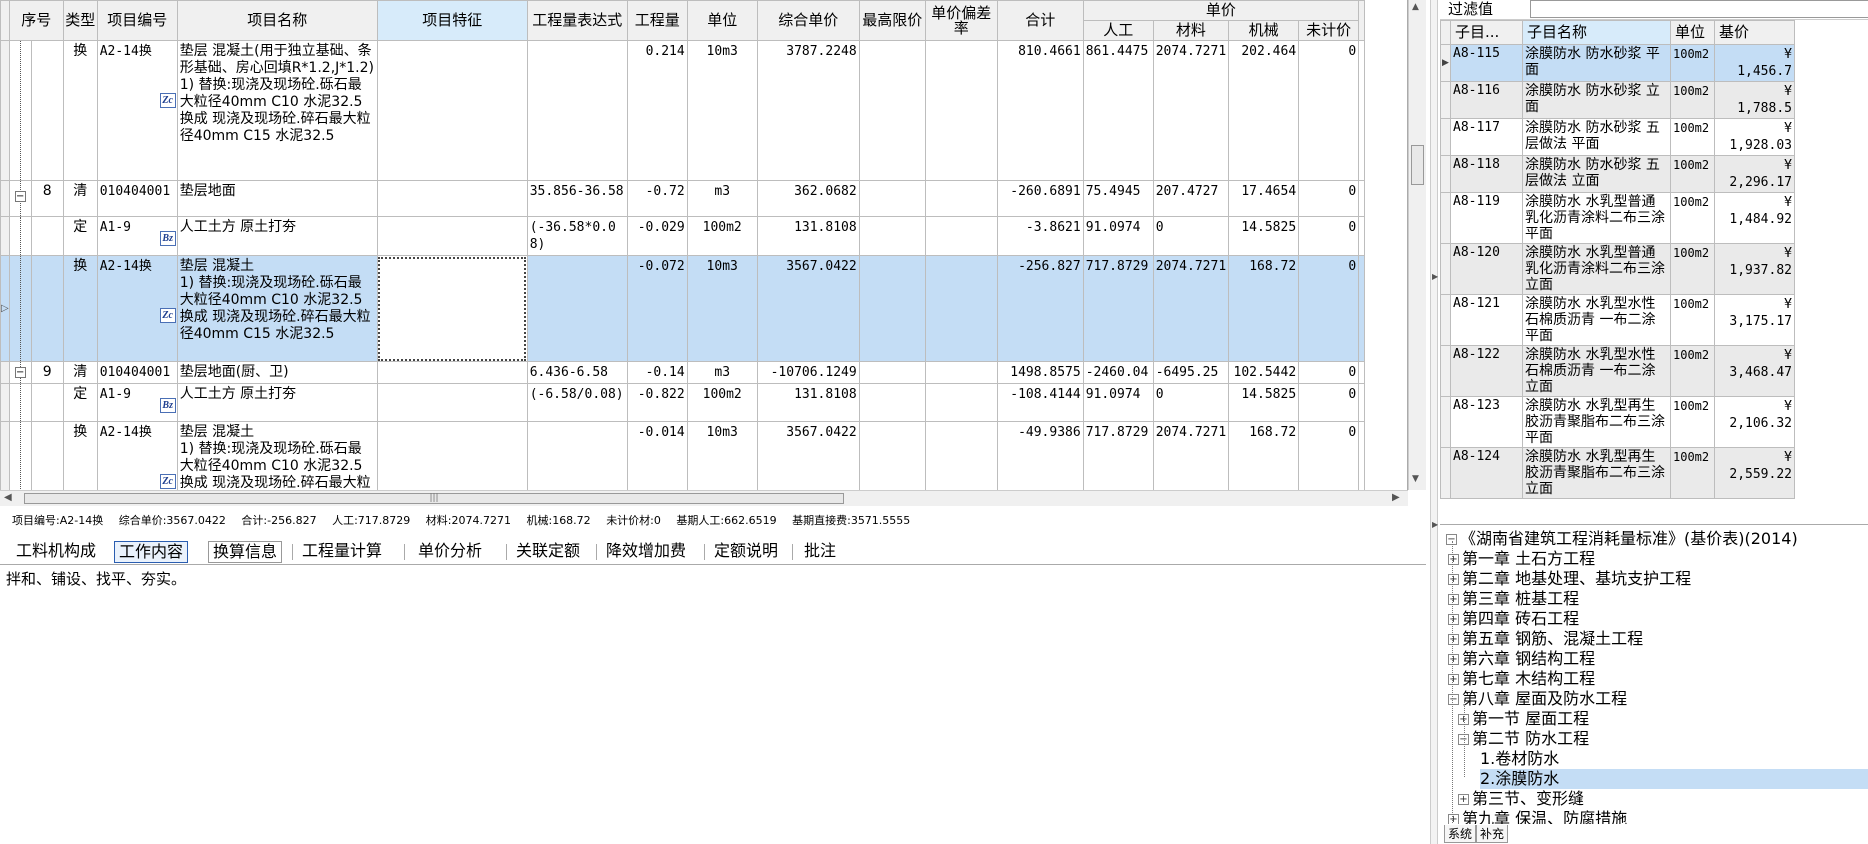  I want to click on rgrid-header-price: 基价, so click(1754, 32).